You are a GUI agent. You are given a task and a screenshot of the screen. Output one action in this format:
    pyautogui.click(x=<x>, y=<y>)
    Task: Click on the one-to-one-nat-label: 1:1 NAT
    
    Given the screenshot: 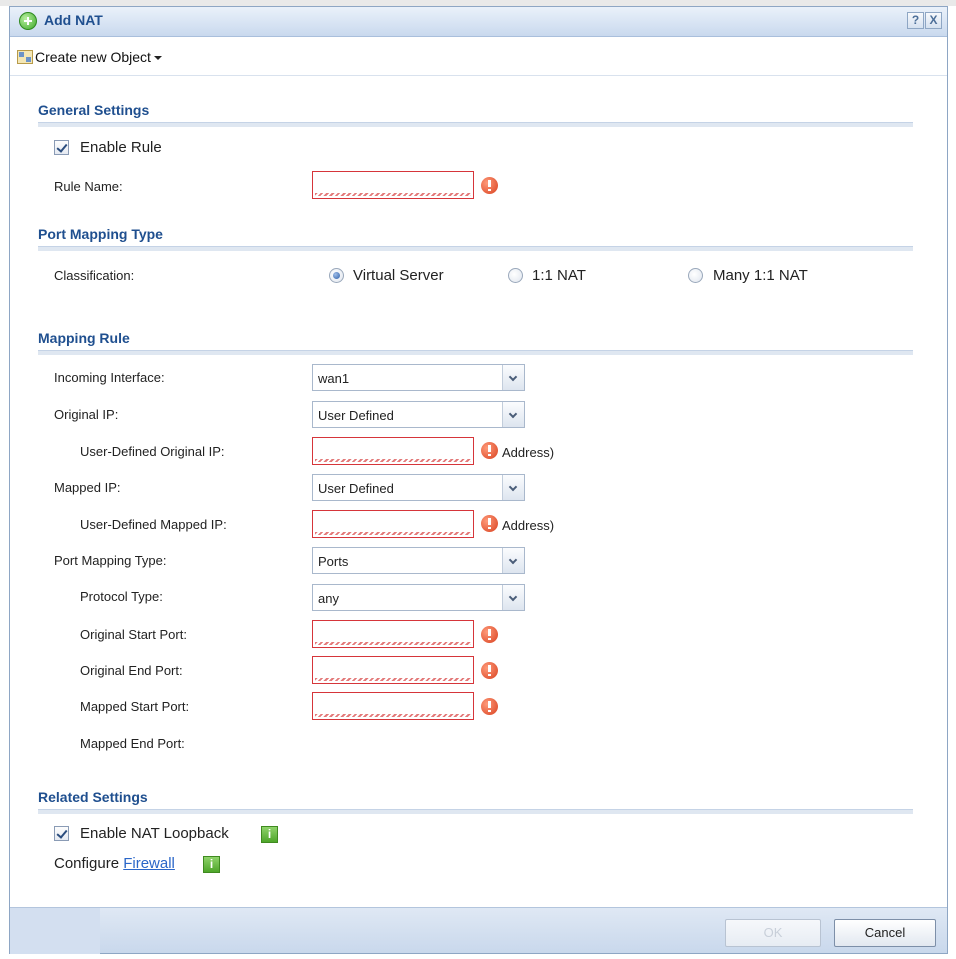 What is the action you would take?
    pyautogui.click(x=559, y=275)
    